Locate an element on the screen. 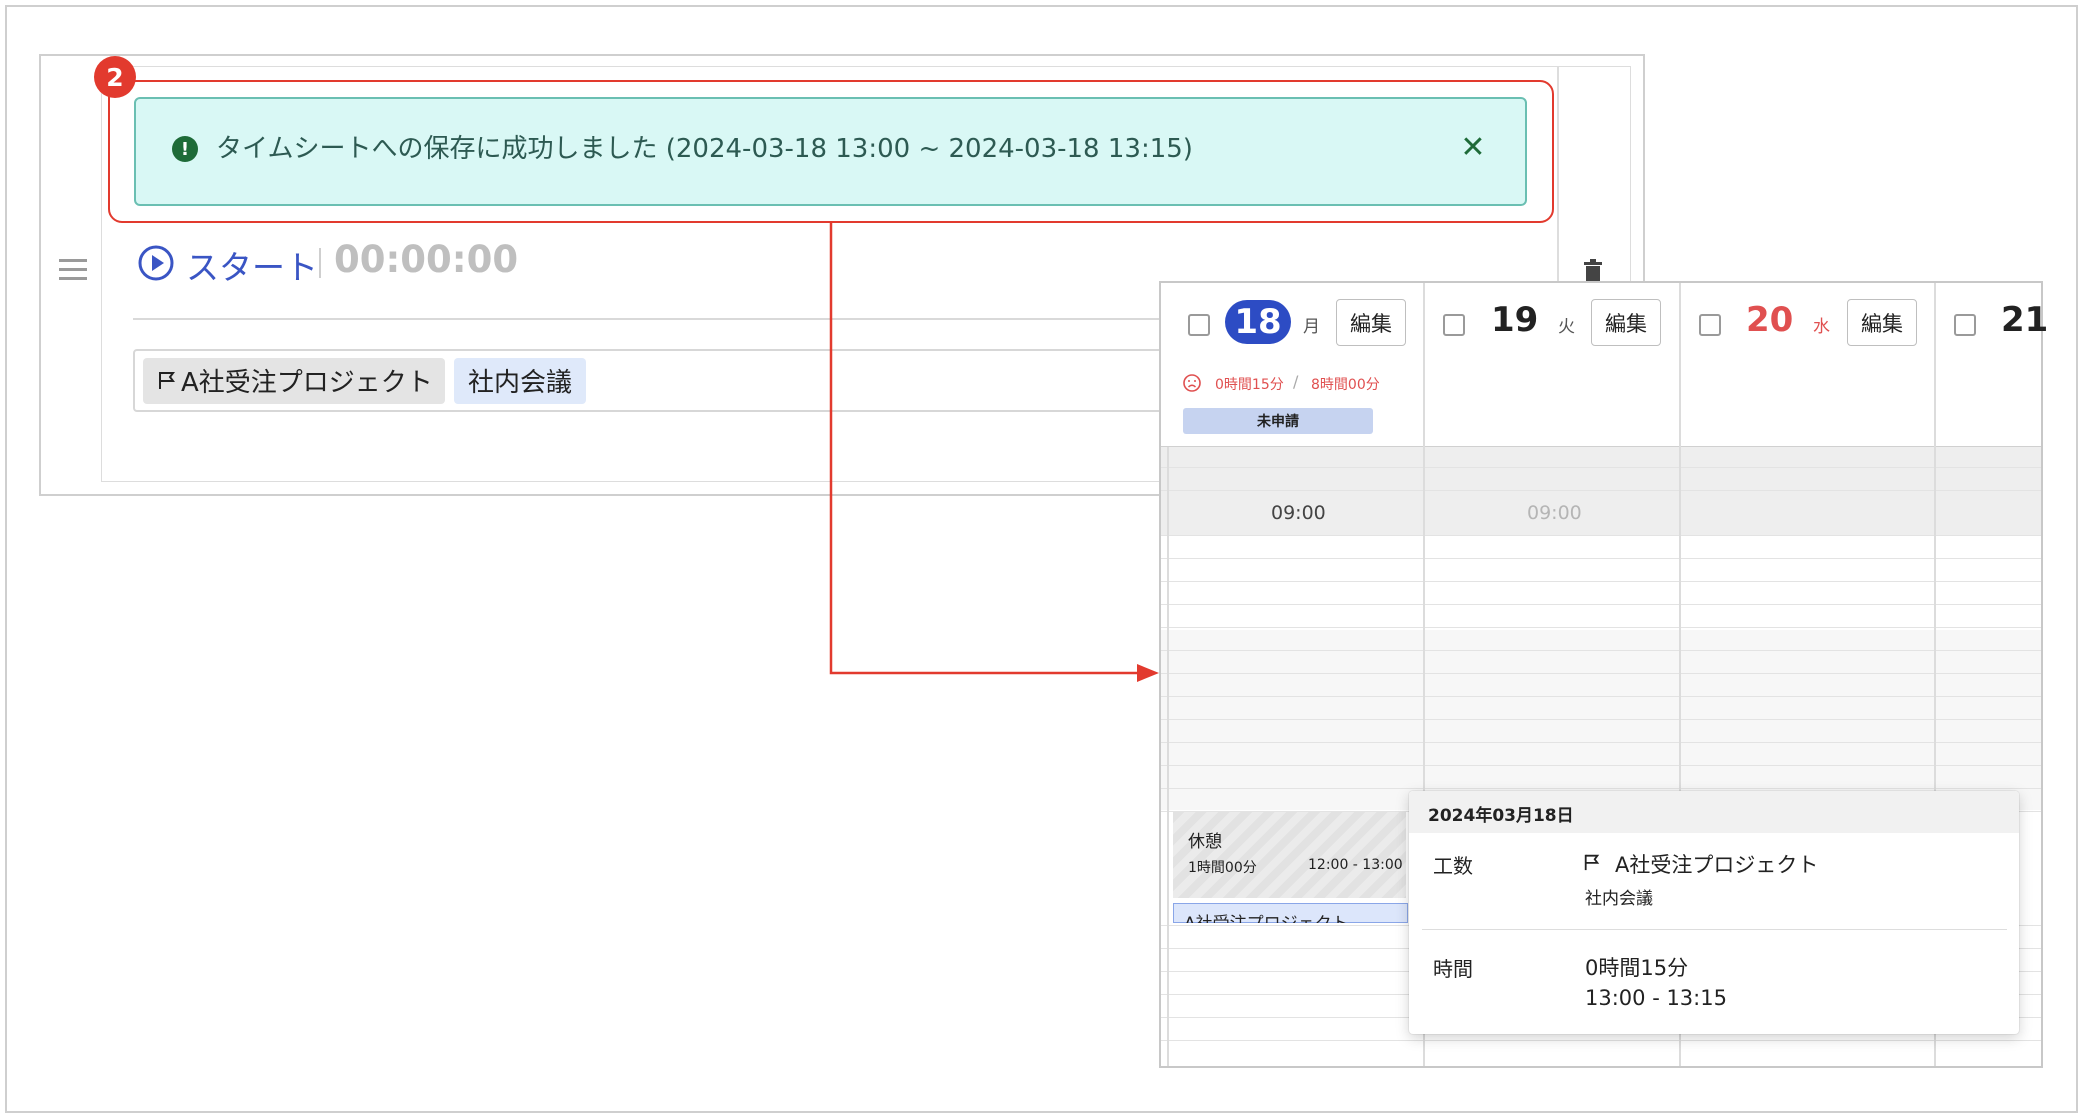 This screenshot has width=2084, height=1118. day-18-weekday: 月 is located at coordinates (1311, 327).